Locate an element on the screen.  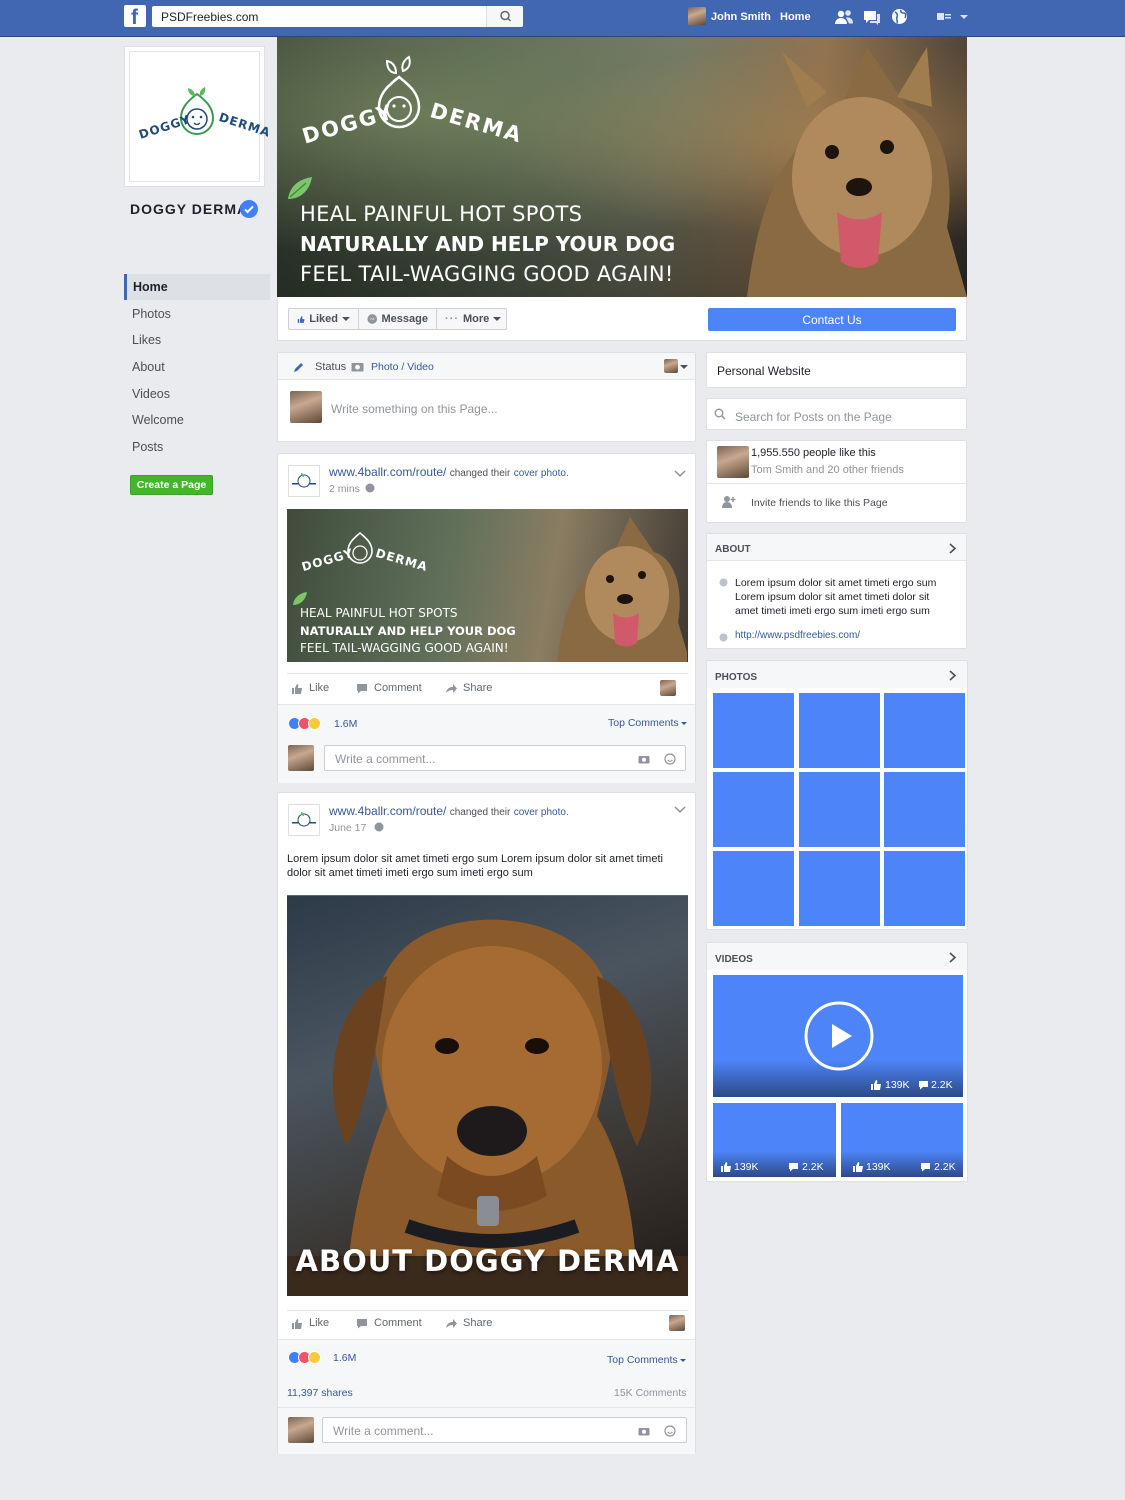
post1-logo-icon is located at coordinates (360, 547).